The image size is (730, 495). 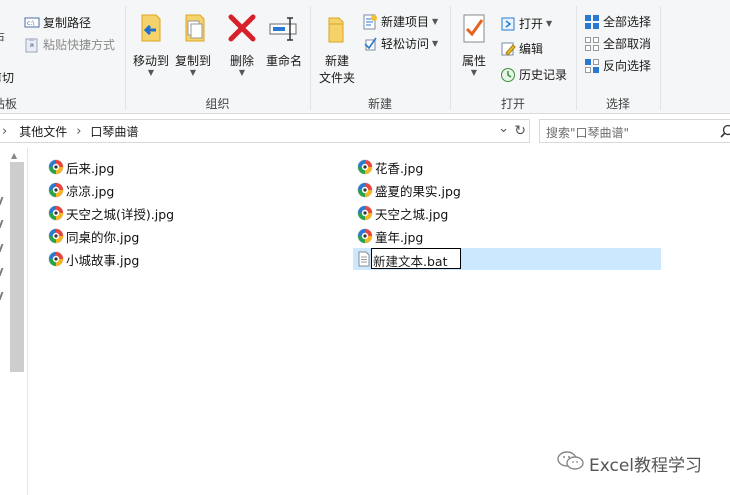 What do you see at coordinates (405, 22) in the screenshot?
I see `new-item-label: 新建项目` at bounding box center [405, 22].